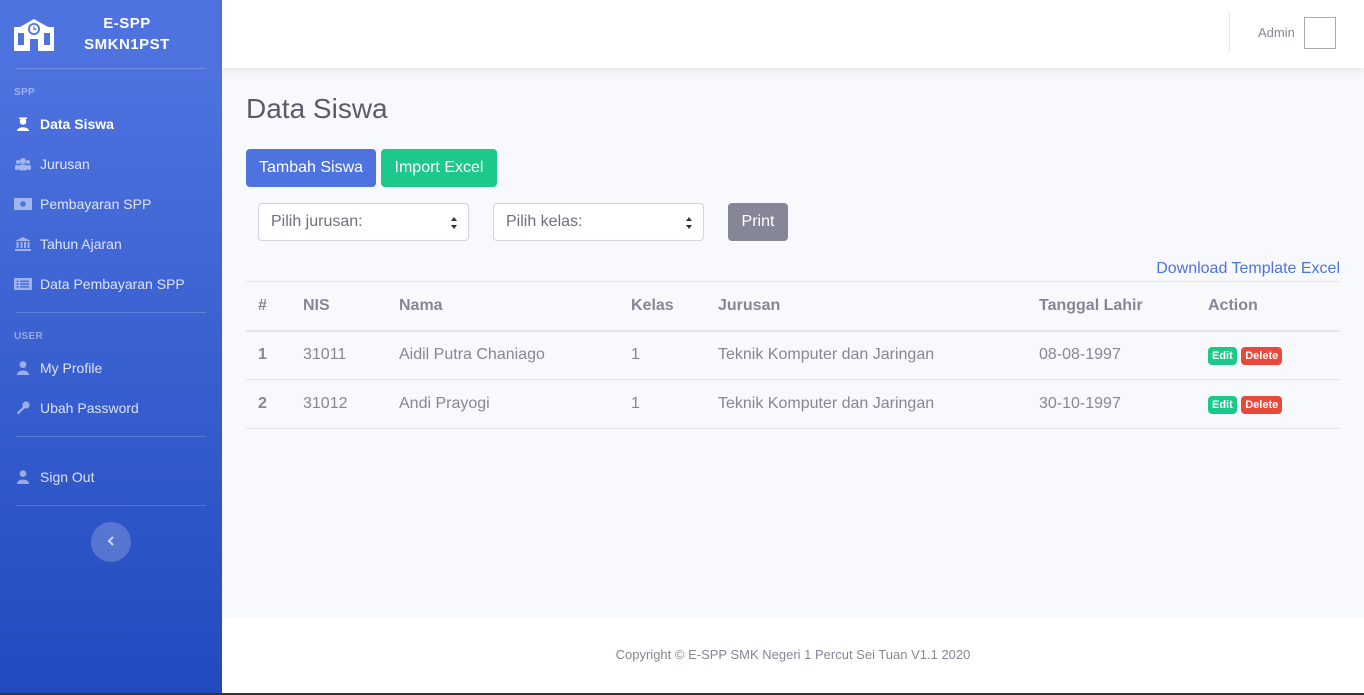  Describe the element at coordinates (127, 23) in the screenshot. I see `brand-line1: E-SPP` at that location.